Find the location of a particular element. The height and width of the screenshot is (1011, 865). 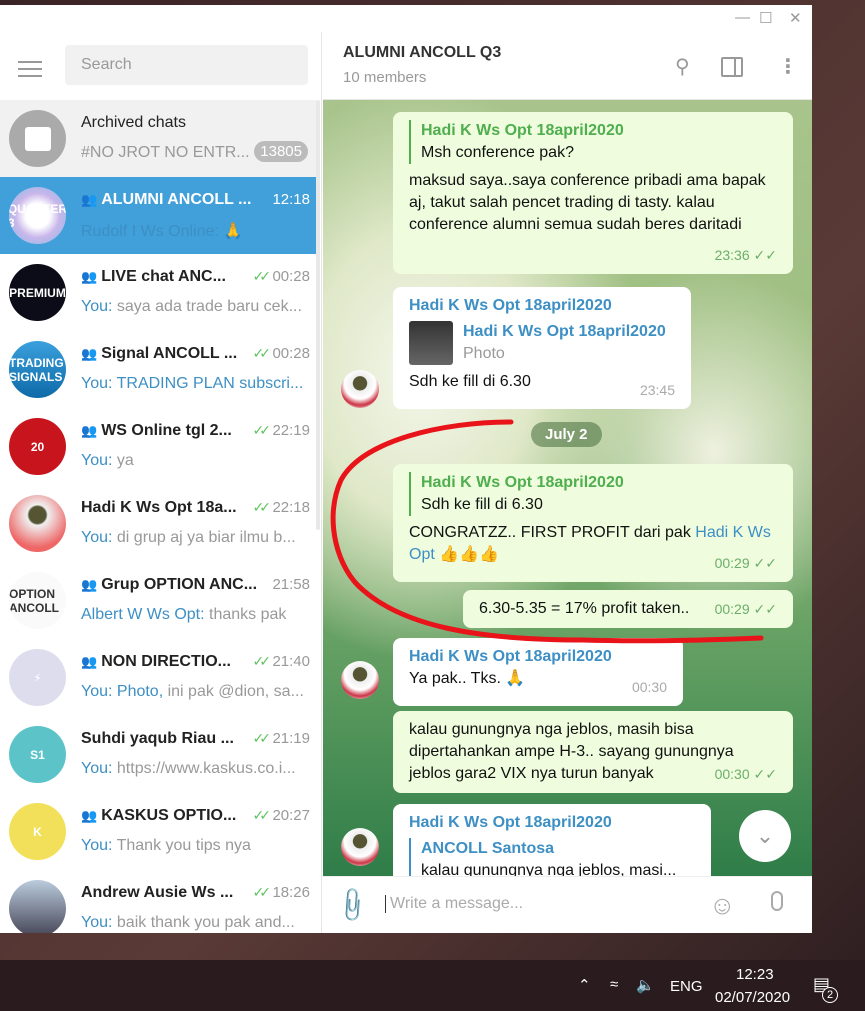

attach-icon: 📎 is located at coordinates (352, 906).